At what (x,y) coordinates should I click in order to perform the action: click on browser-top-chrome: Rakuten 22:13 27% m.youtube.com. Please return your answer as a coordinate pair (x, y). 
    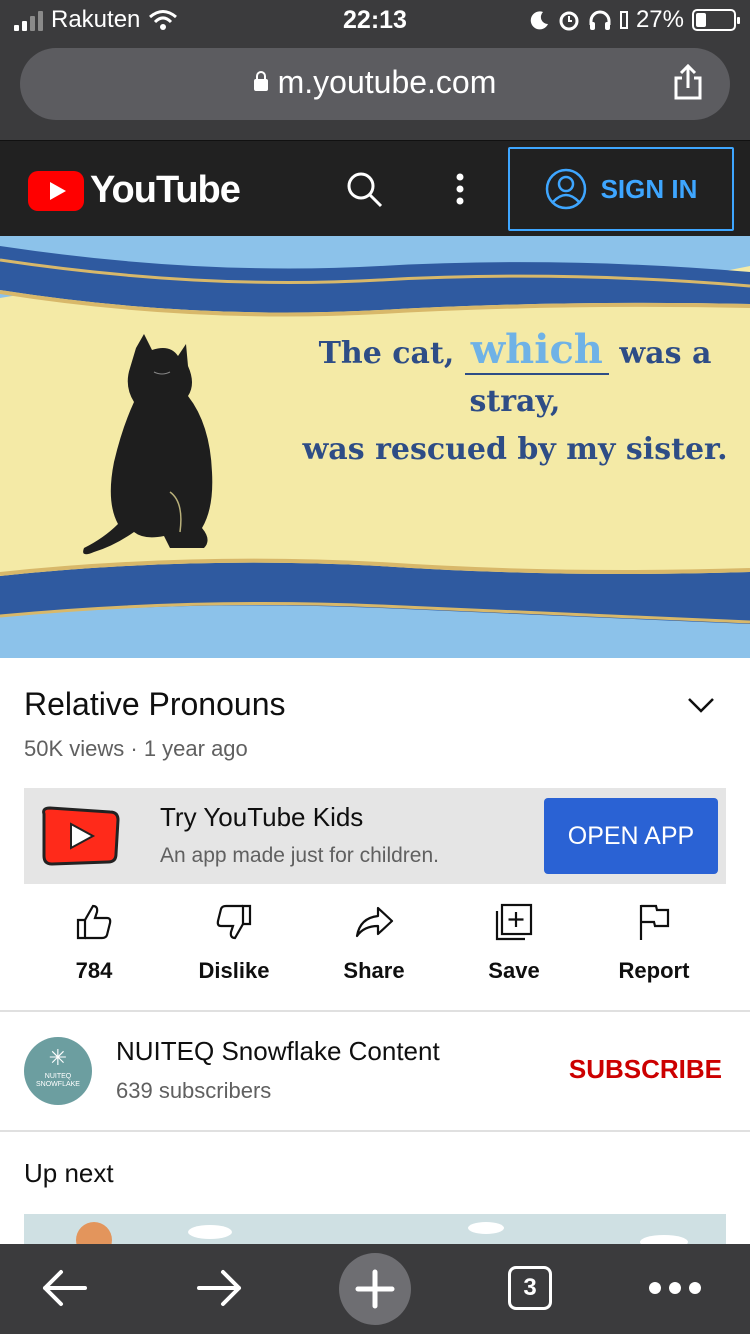
    Looking at the image, I should click on (375, 70).